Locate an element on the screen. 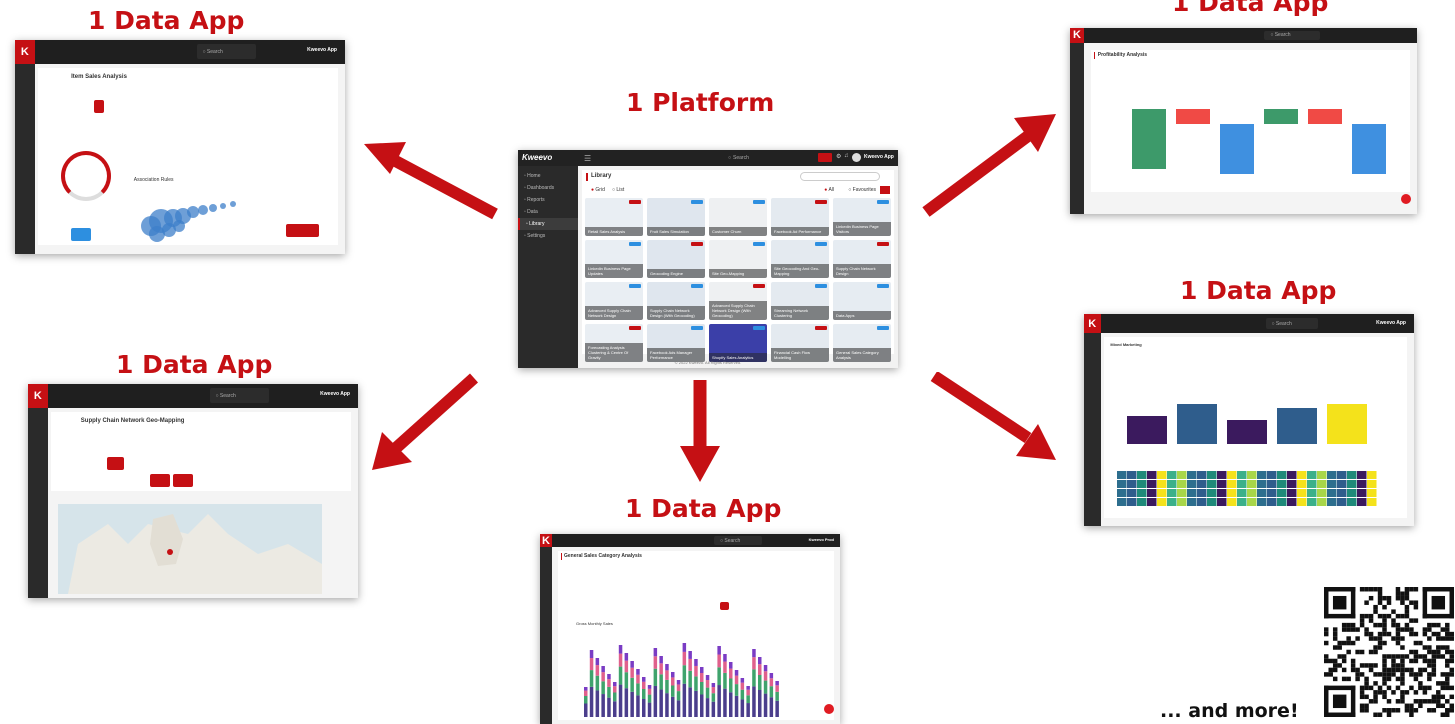  apply-button is located at coordinates (99, 106).